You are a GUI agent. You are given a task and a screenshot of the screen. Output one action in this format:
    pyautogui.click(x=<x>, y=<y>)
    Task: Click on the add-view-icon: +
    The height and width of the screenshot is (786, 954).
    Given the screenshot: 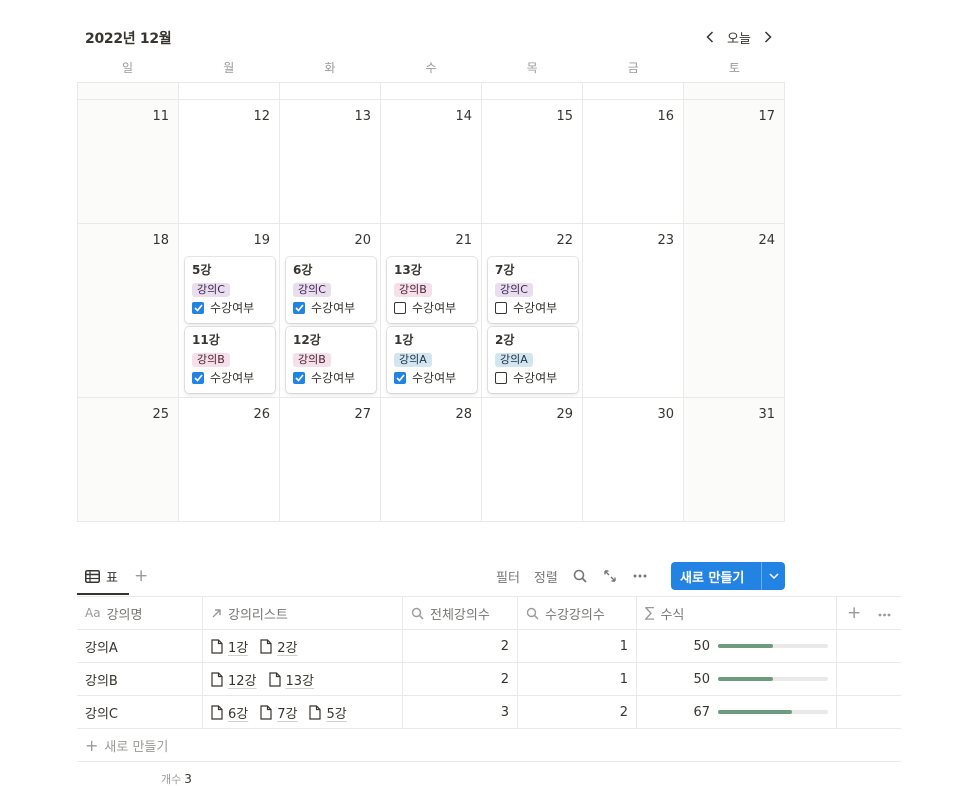 What is the action you would take?
    pyautogui.click(x=141, y=576)
    